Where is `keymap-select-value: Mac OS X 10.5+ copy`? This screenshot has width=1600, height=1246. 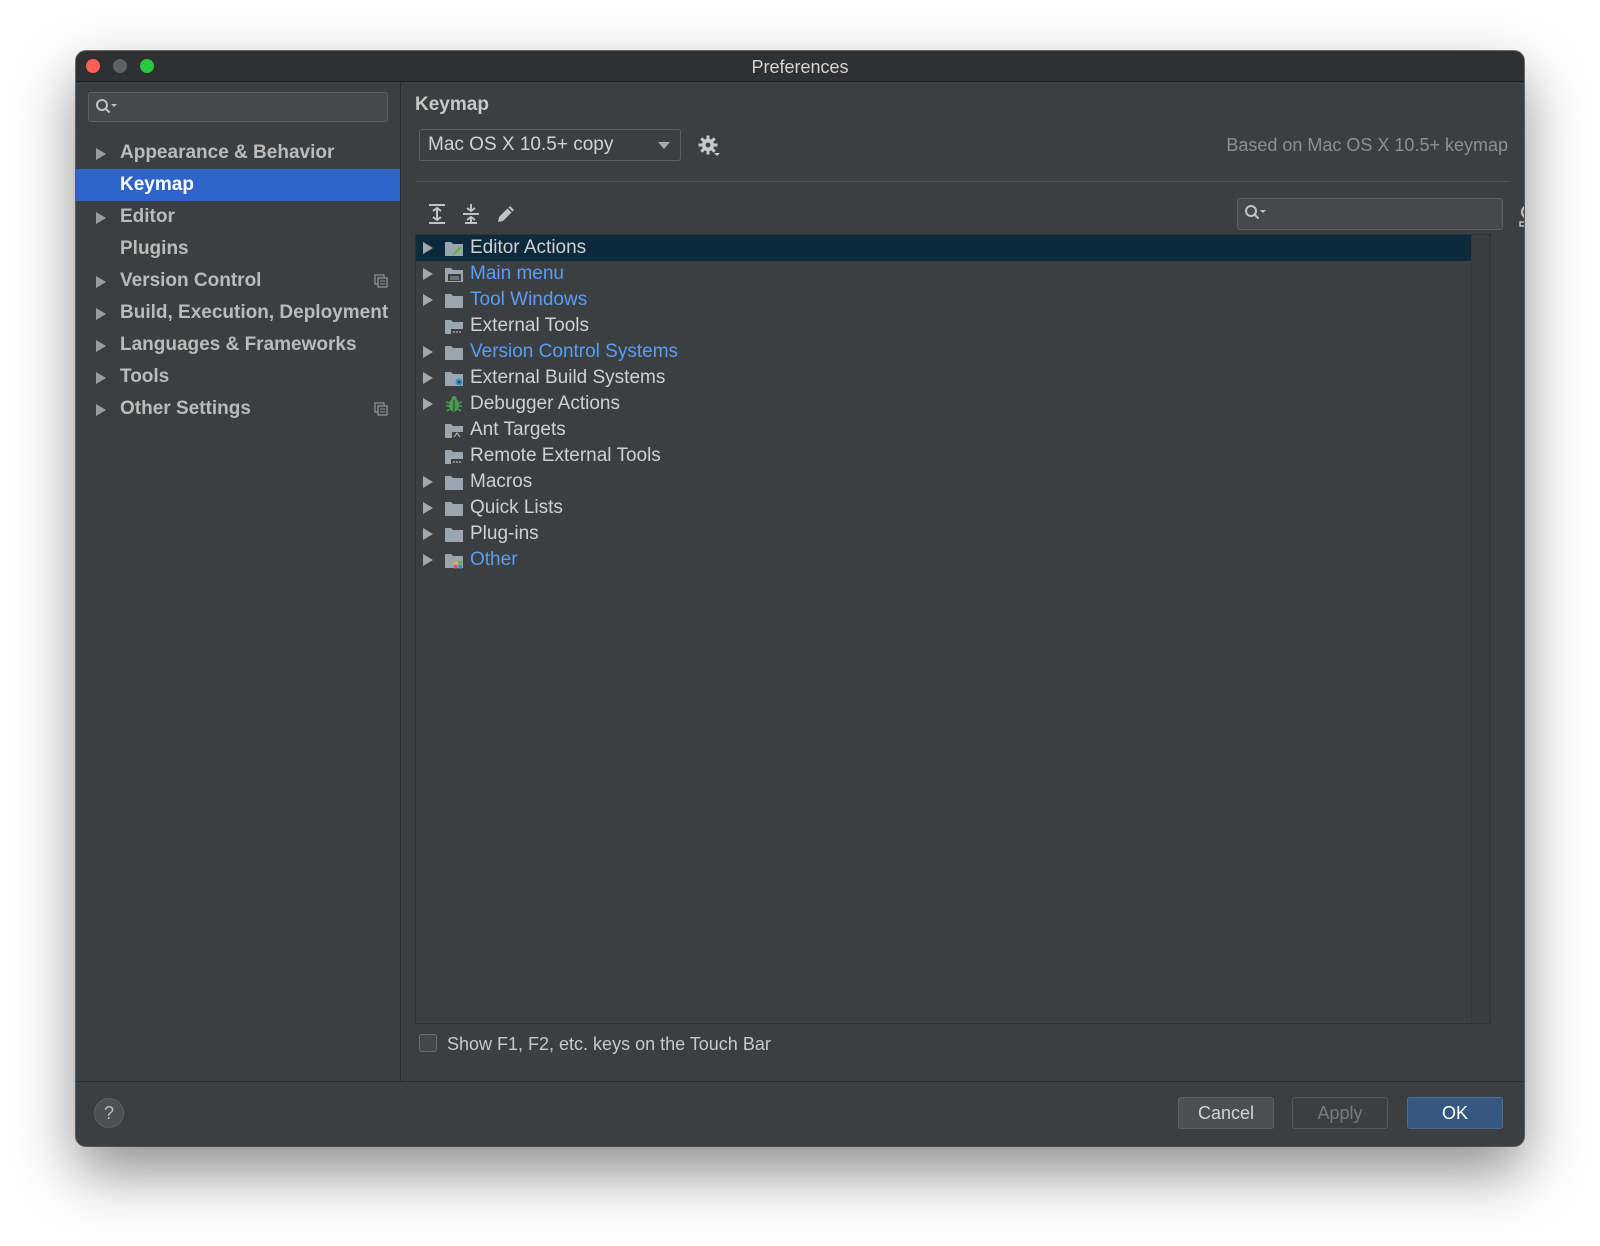
keymap-select-value: Mac OS X 10.5+ copy is located at coordinates (521, 144).